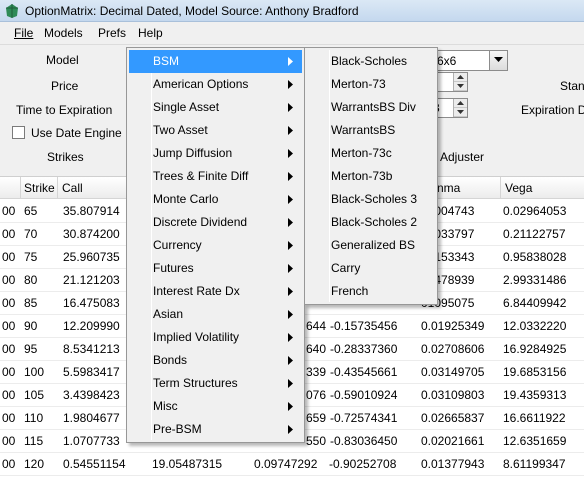 The width and height of the screenshot is (584, 482). What do you see at coordinates (173, 268) in the screenshot?
I see `models-menu-item-label: Futures` at bounding box center [173, 268].